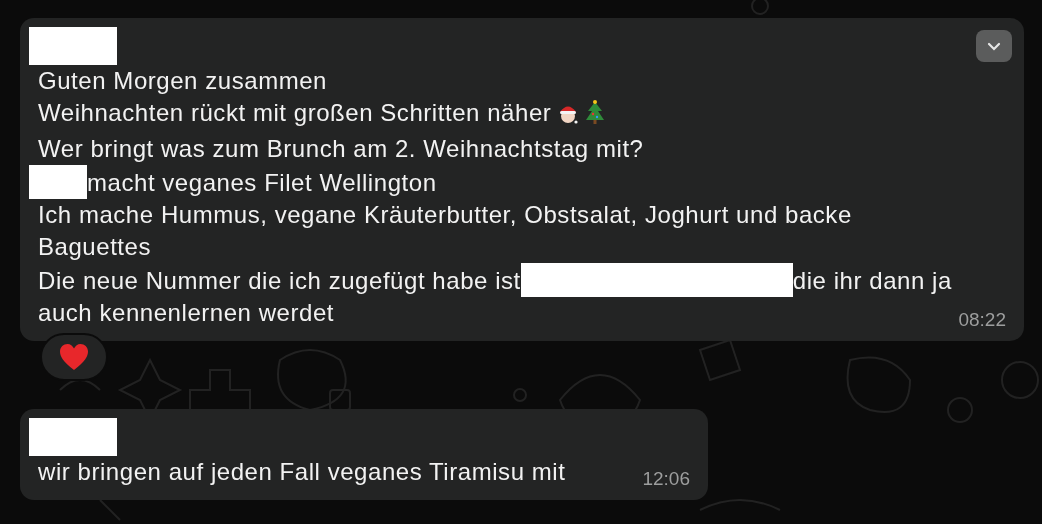 Image resolution: width=1042 pixels, height=524 pixels. I want to click on message-text: Ich mache Hummus, vegane Kräuterbutter, Obstsalat, Joghurt und backe, so click(445, 214).